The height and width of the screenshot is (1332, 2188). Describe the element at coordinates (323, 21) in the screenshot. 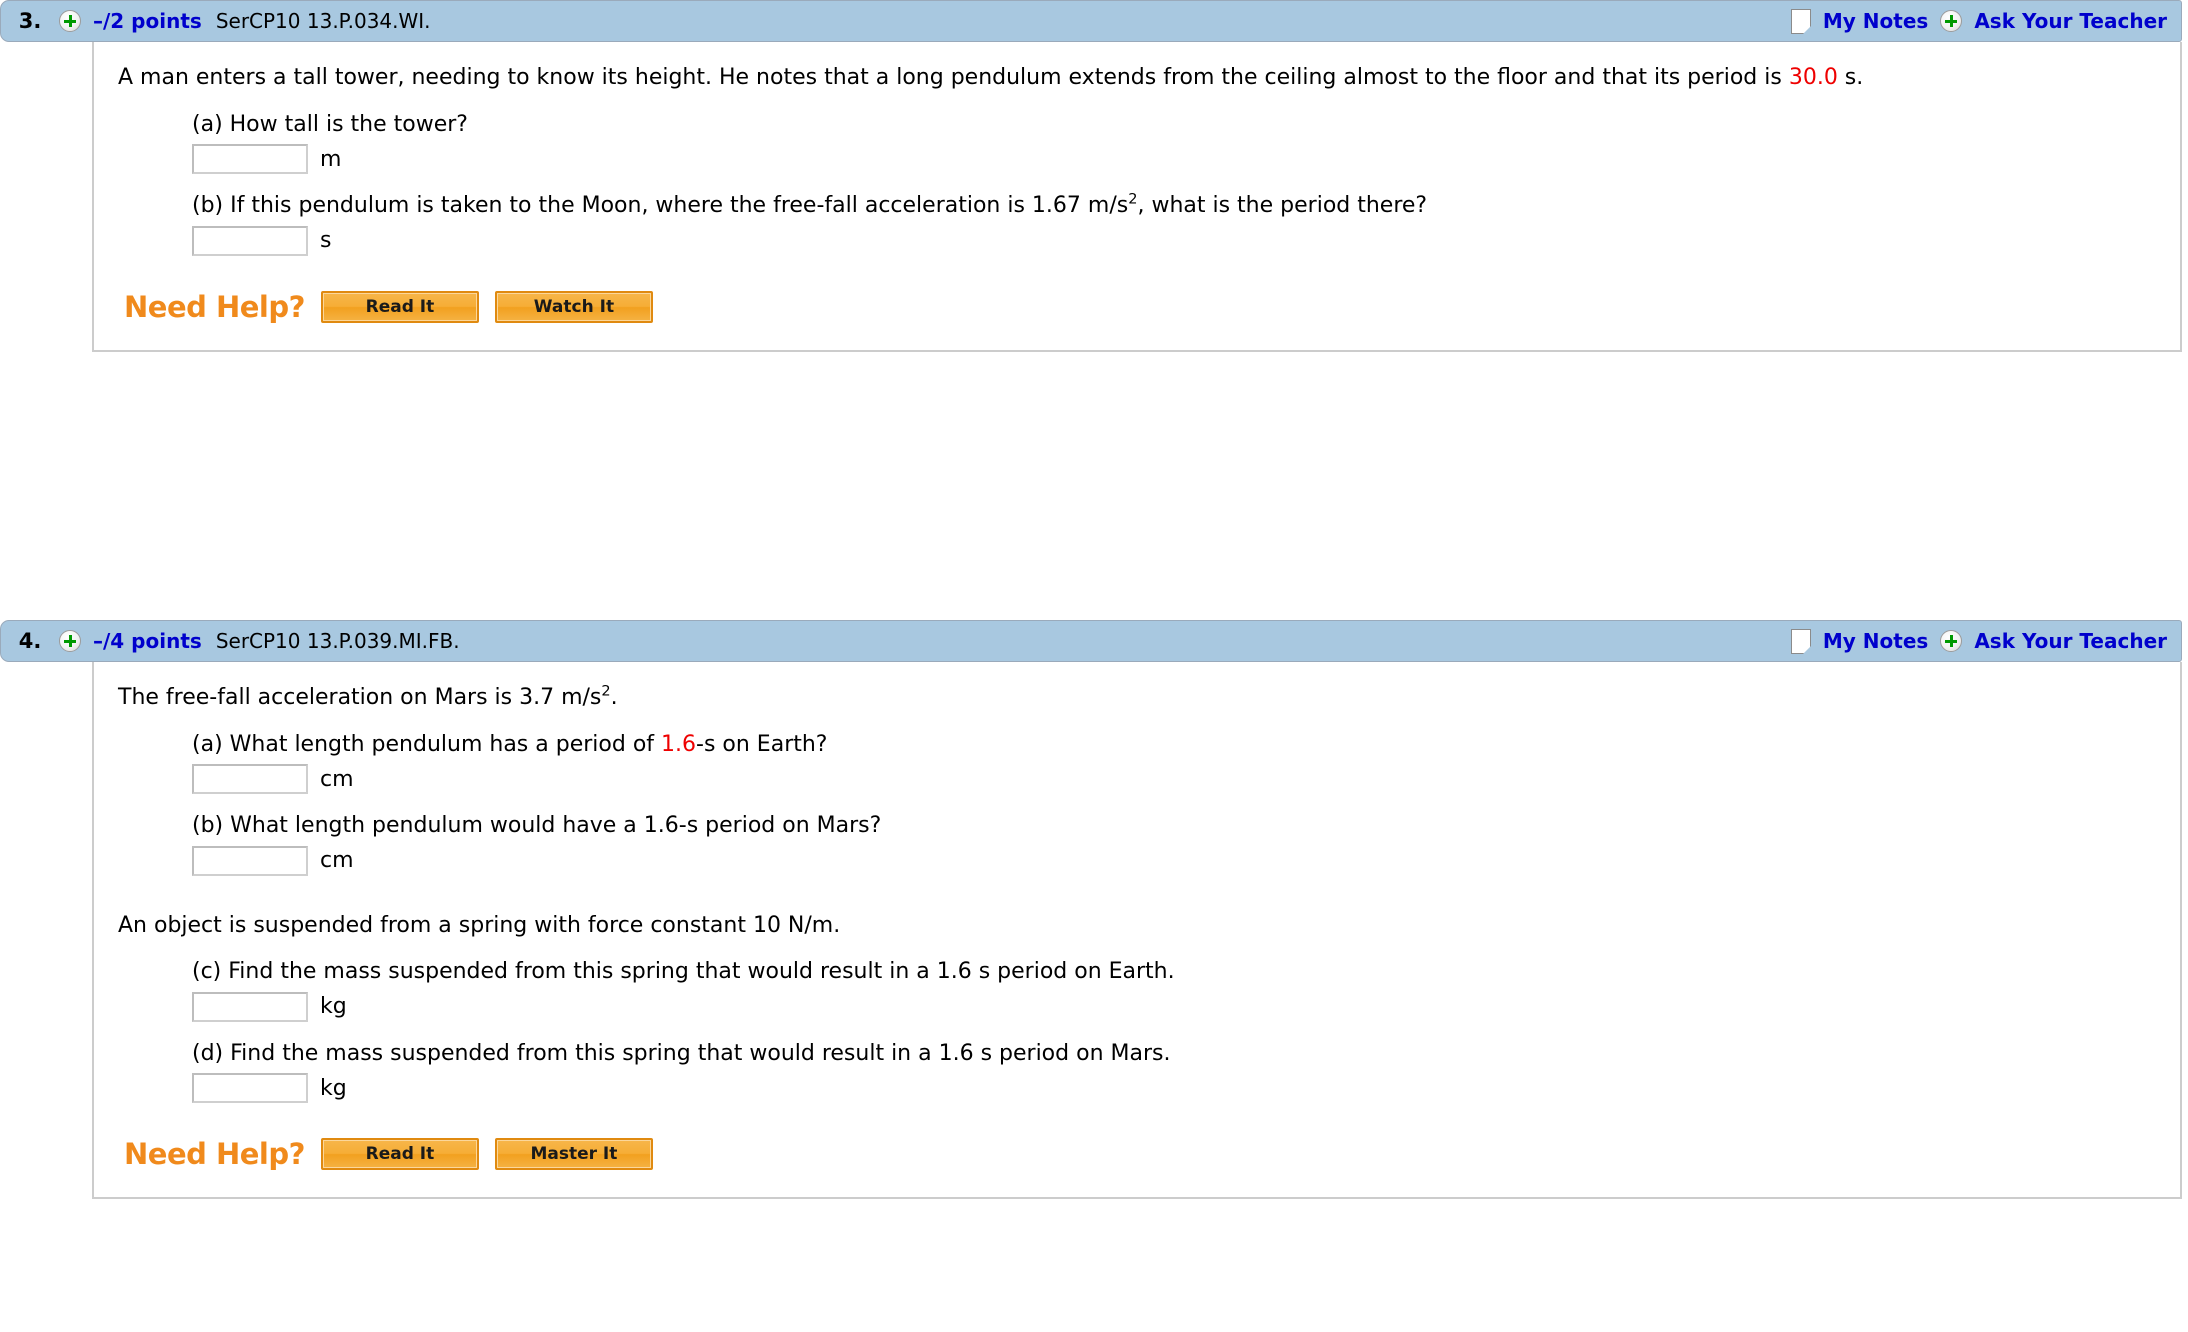

I see `question-code-3: SerCP10 13.P.034.WI.` at that location.